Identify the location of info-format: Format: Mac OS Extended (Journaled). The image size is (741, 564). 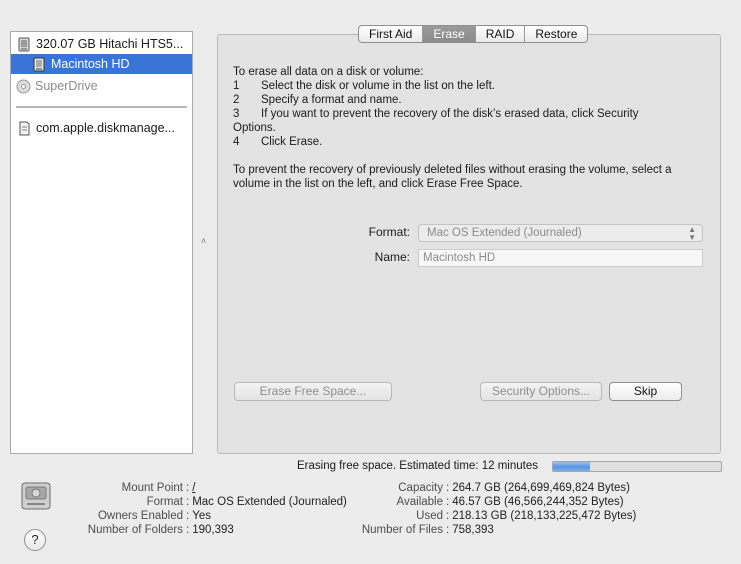
(246, 502).